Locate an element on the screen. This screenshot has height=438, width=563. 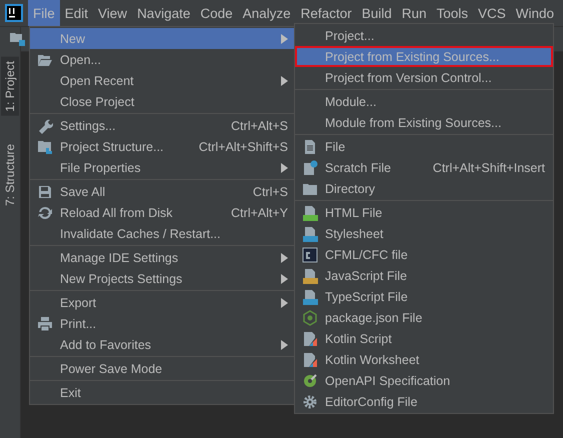
shortcut-text: Ctrl+Alt+S is located at coordinates (259, 125).